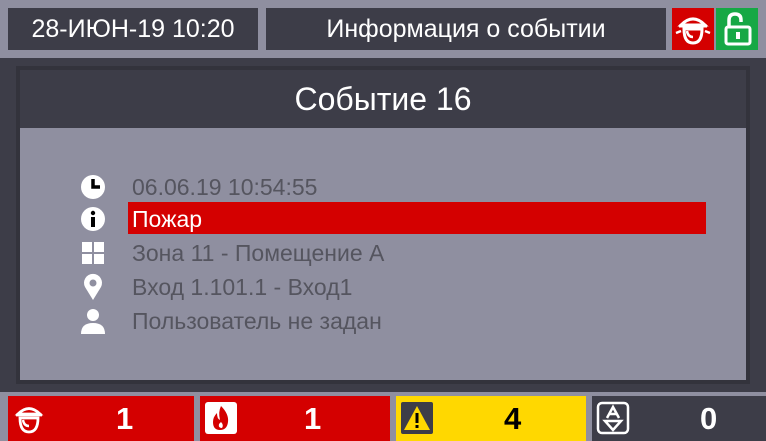  I want to click on event-input: Вход 1.101.1 - Вход1, so click(242, 287).